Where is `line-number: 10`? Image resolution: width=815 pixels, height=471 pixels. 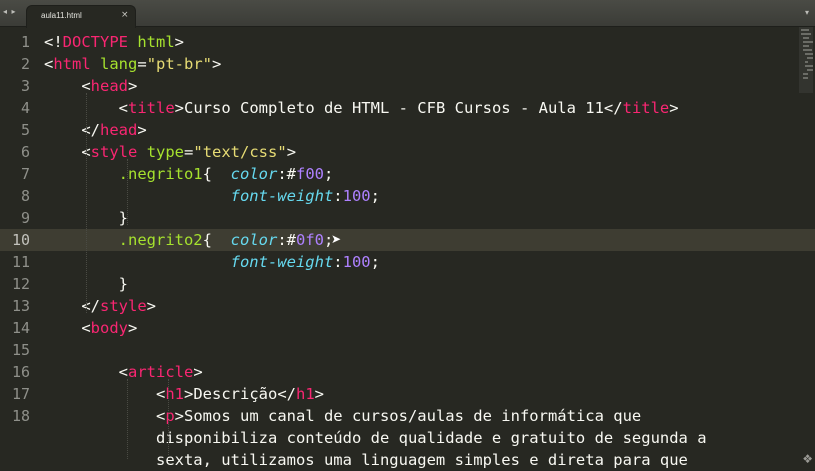 line-number: 10 is located at coordinates (20, 240).